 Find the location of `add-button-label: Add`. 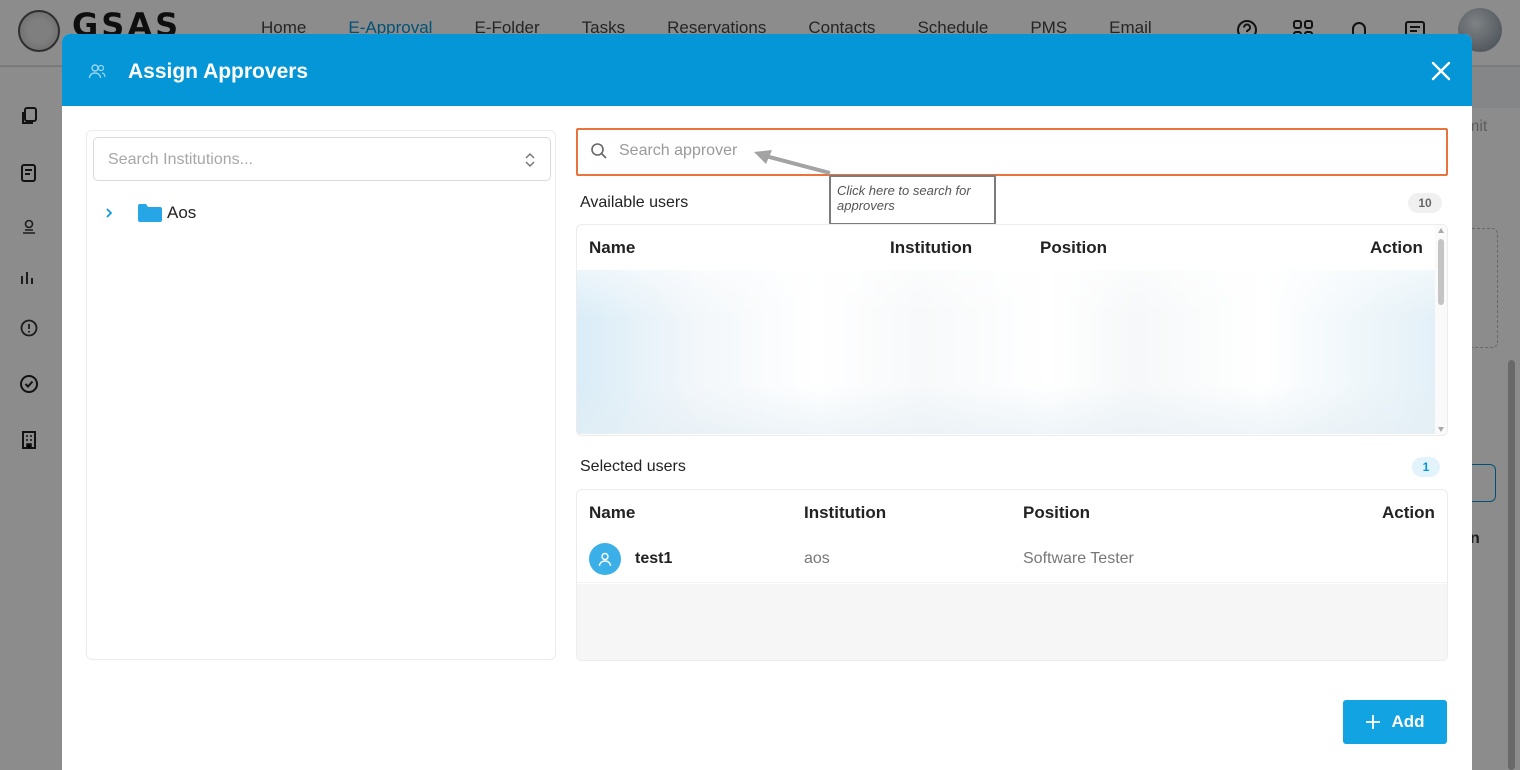

add-button-label: Add is located at coordinates (1408, 721).